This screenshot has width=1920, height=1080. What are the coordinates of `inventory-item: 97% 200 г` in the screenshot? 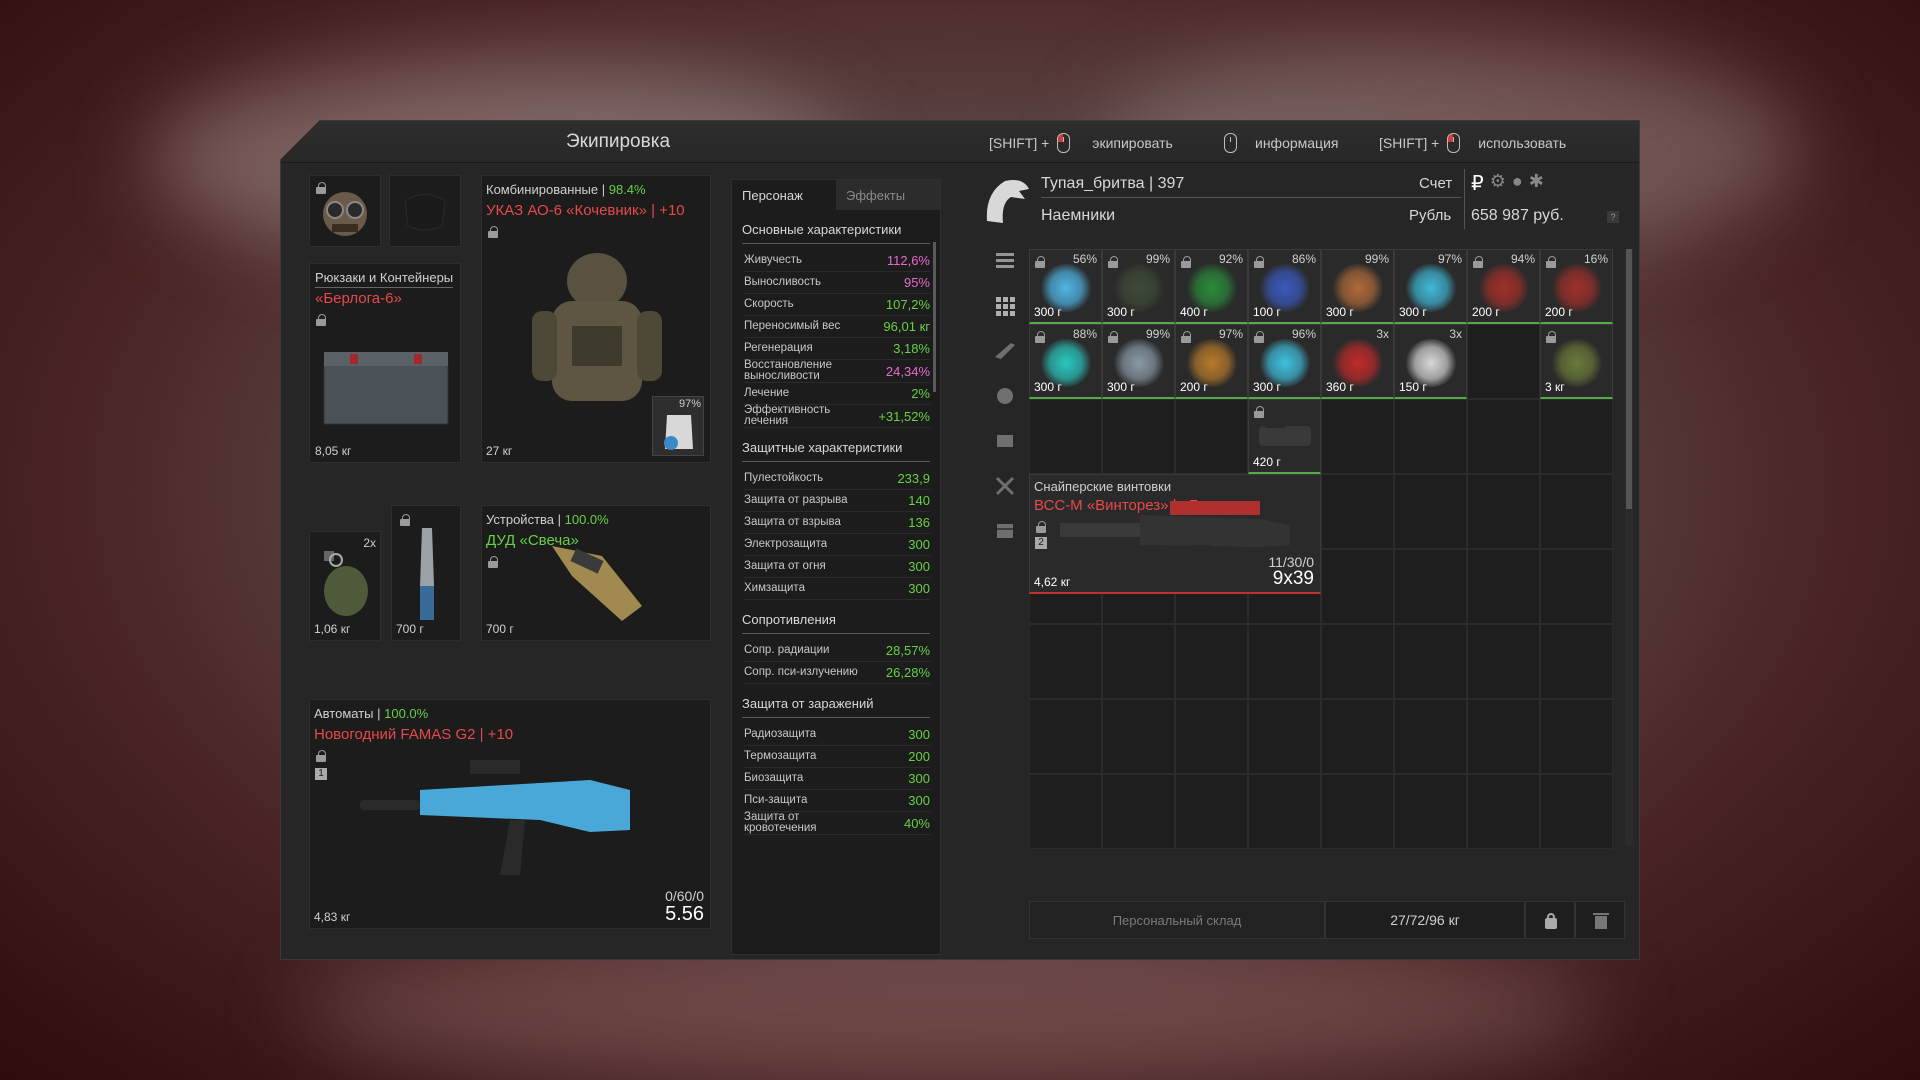 It's located at (1211, 361).